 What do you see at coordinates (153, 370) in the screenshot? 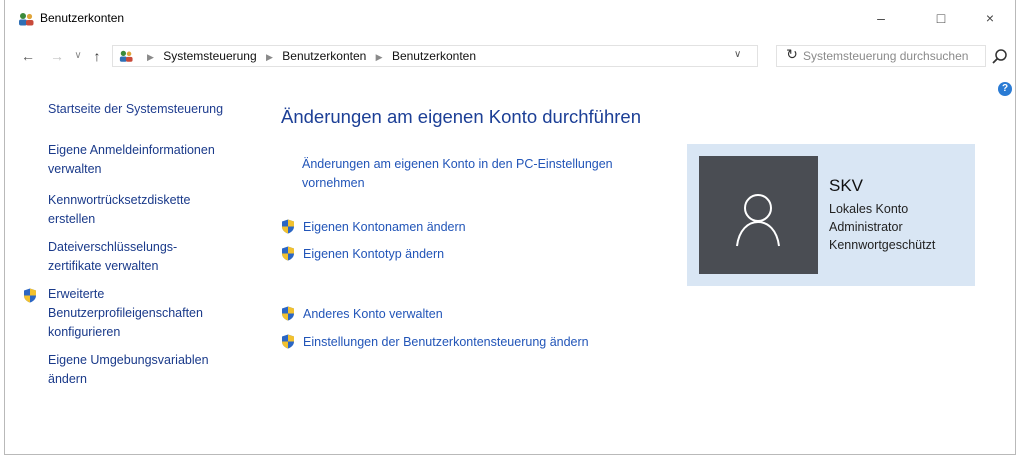
I see `environment-variables-link: Eigene Umgebungsvariablen ändern` at bounding box center [153, 370].